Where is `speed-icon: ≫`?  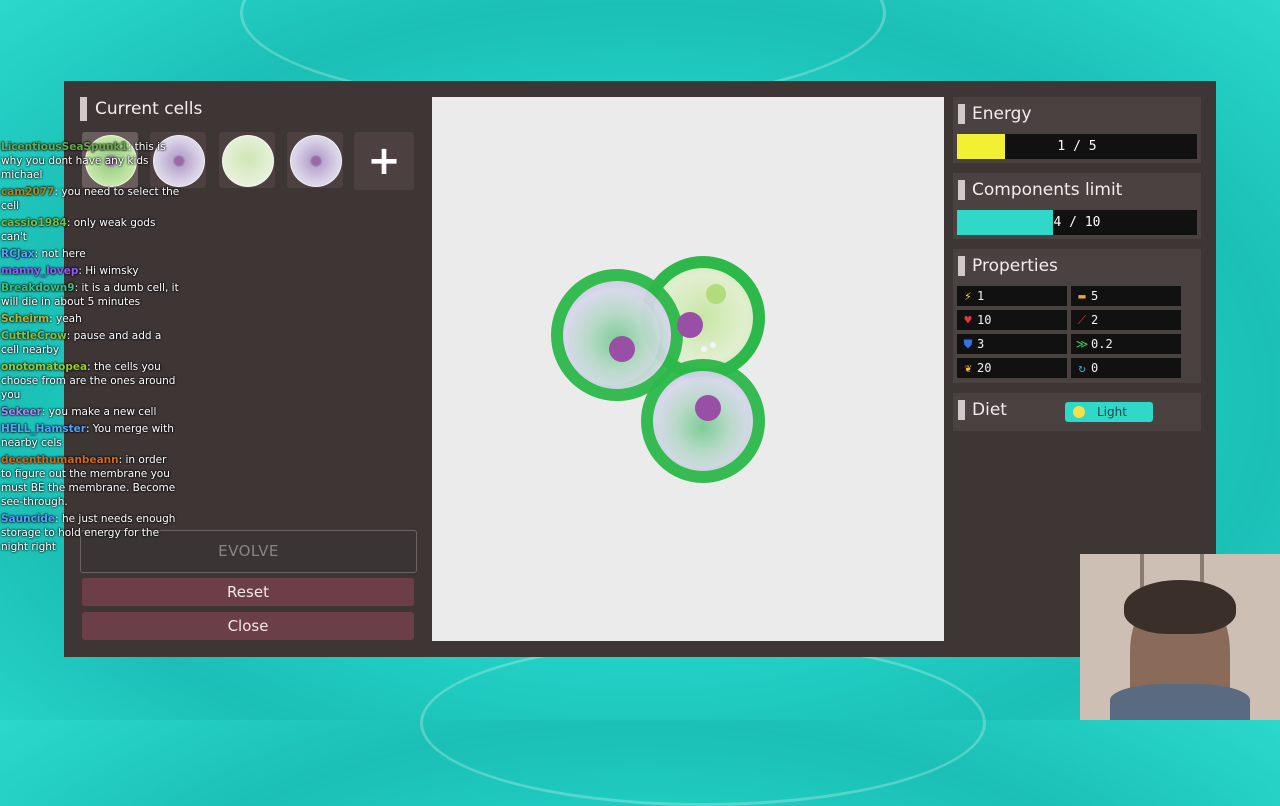 speed-icon: ≫ is located at coordinates (1082, 344).